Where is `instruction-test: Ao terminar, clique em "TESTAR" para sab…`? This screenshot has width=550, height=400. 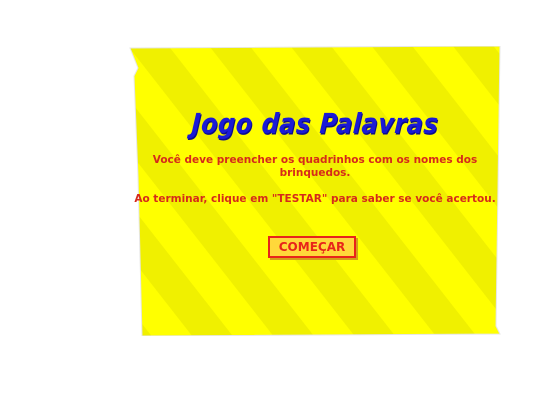 instruction-test: Ao terminar, clique em "TESTAR" para sab… is located at coordinates (315, 199).